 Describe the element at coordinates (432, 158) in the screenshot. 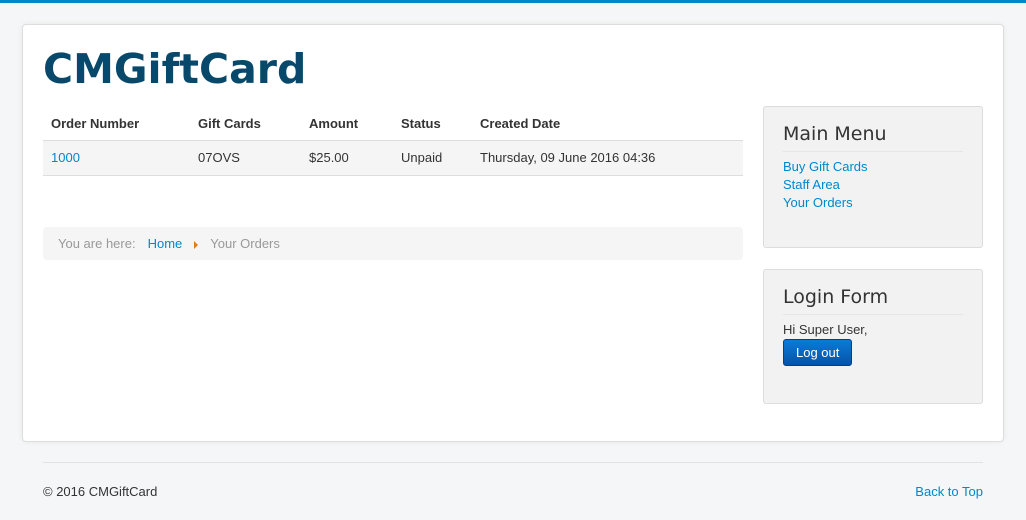

I see `status-cell: Unpaid` at that location.